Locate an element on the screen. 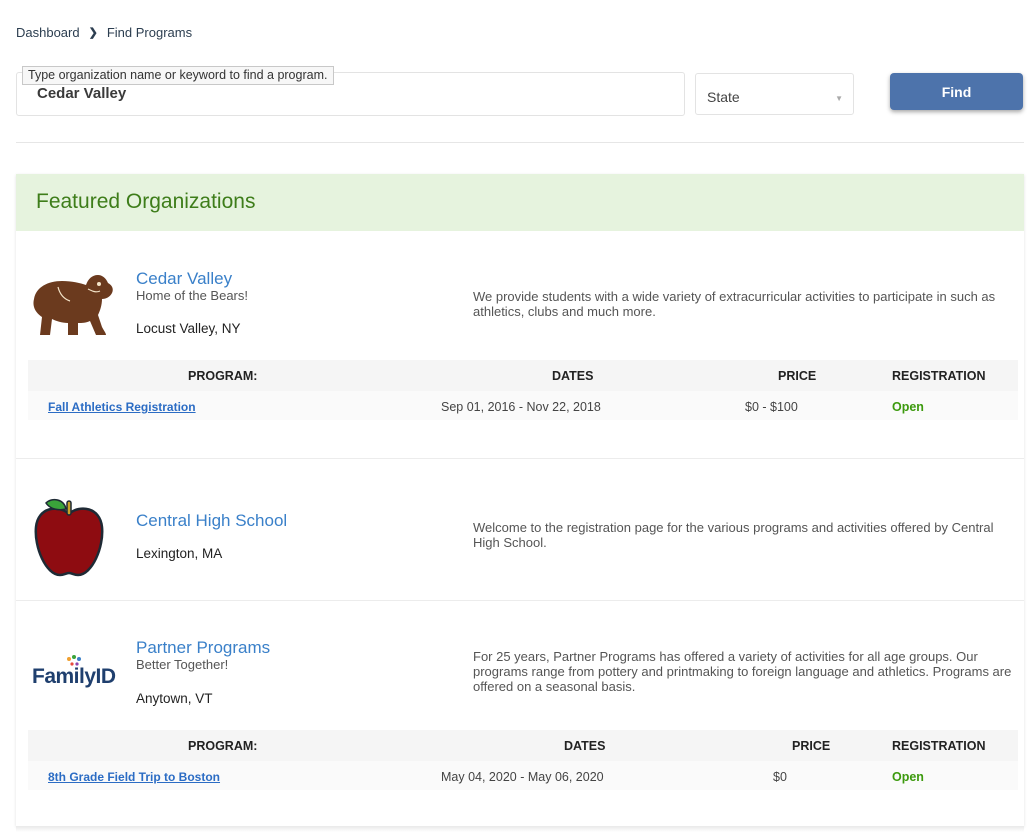 This screenshot has height=836, width=1034. org-name-link: Central High School is located at coordinates (211, 521).